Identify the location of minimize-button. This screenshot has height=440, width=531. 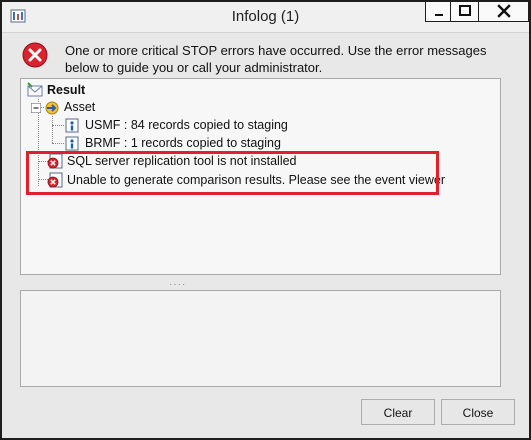
(438, 12).